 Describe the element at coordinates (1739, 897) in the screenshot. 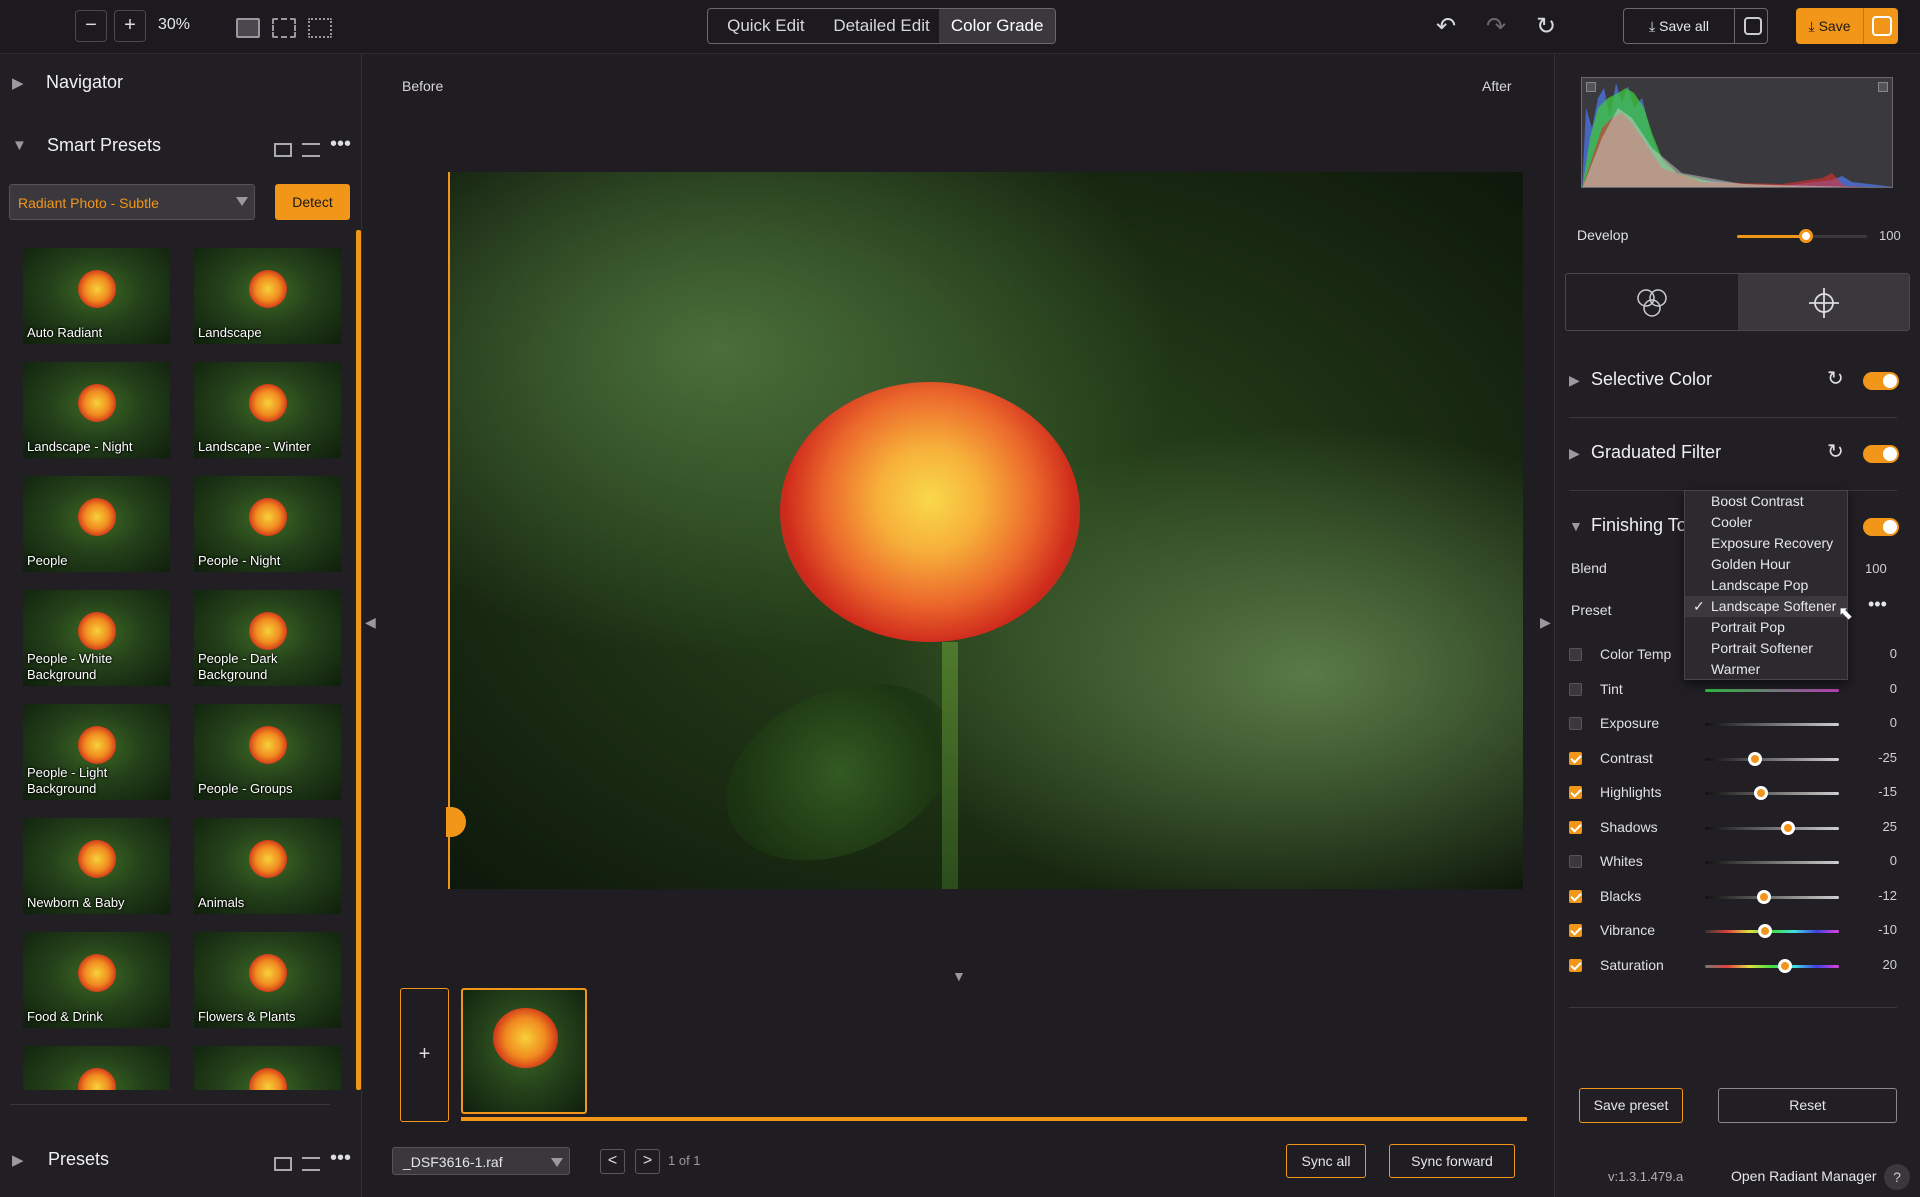

I see `adjustment-row: Blacks -12` at that location.